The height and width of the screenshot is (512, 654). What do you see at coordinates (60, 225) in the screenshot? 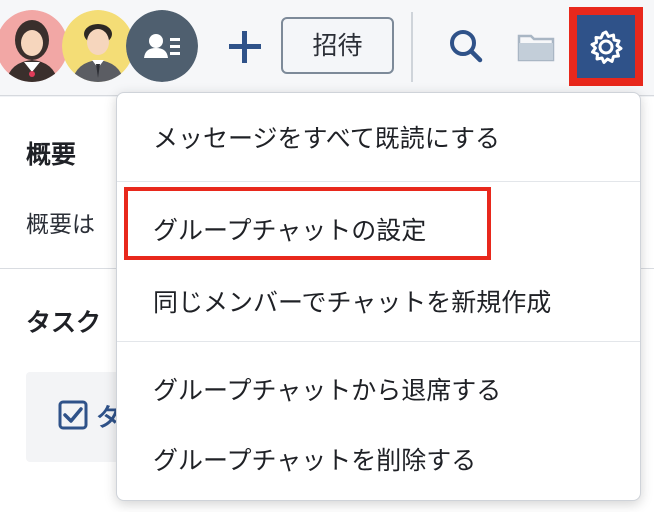
I see `summary-text: 概要は` at bounding box center [60, 225].